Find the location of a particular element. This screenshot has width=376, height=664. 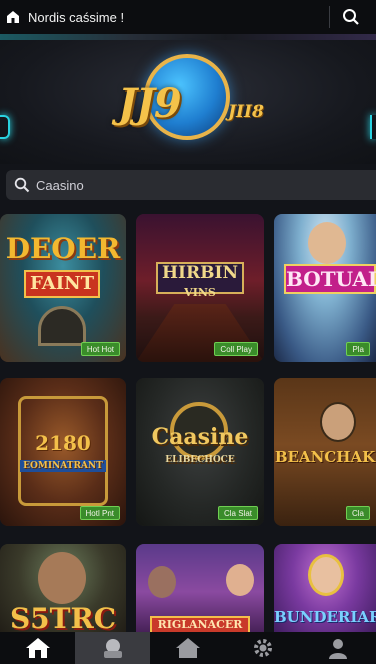

nav-slots is located at coordinates (113, 648).